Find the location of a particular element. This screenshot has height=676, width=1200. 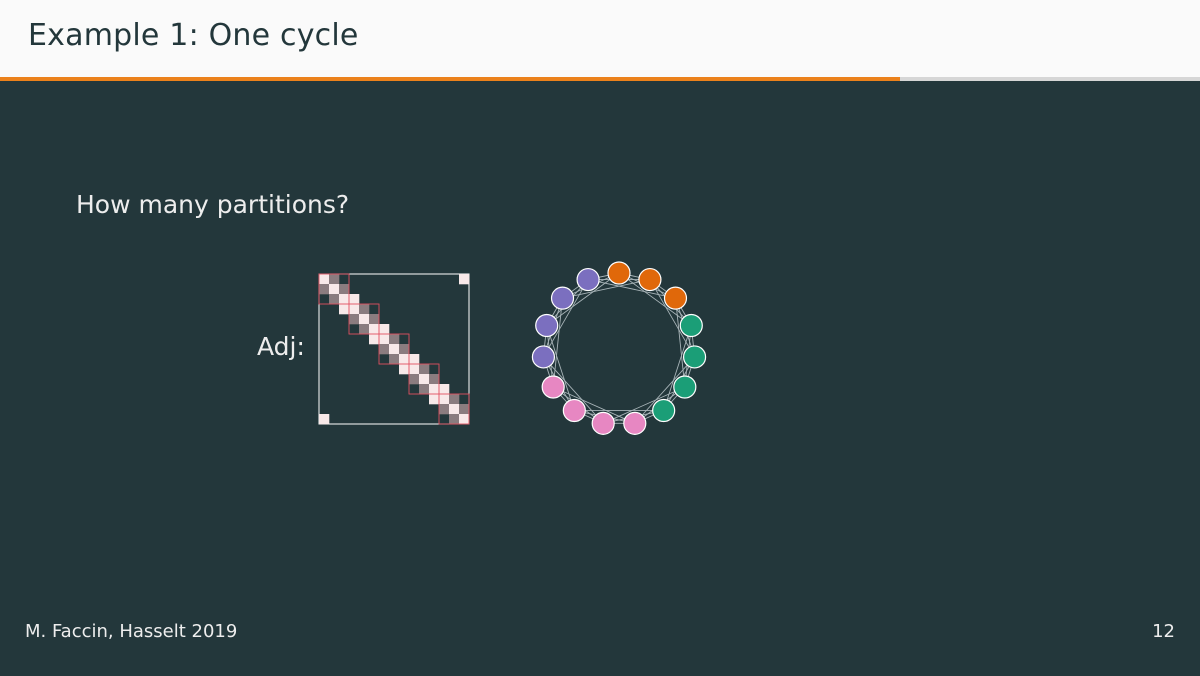

cycle-graph is located at coordinates (619, 348).